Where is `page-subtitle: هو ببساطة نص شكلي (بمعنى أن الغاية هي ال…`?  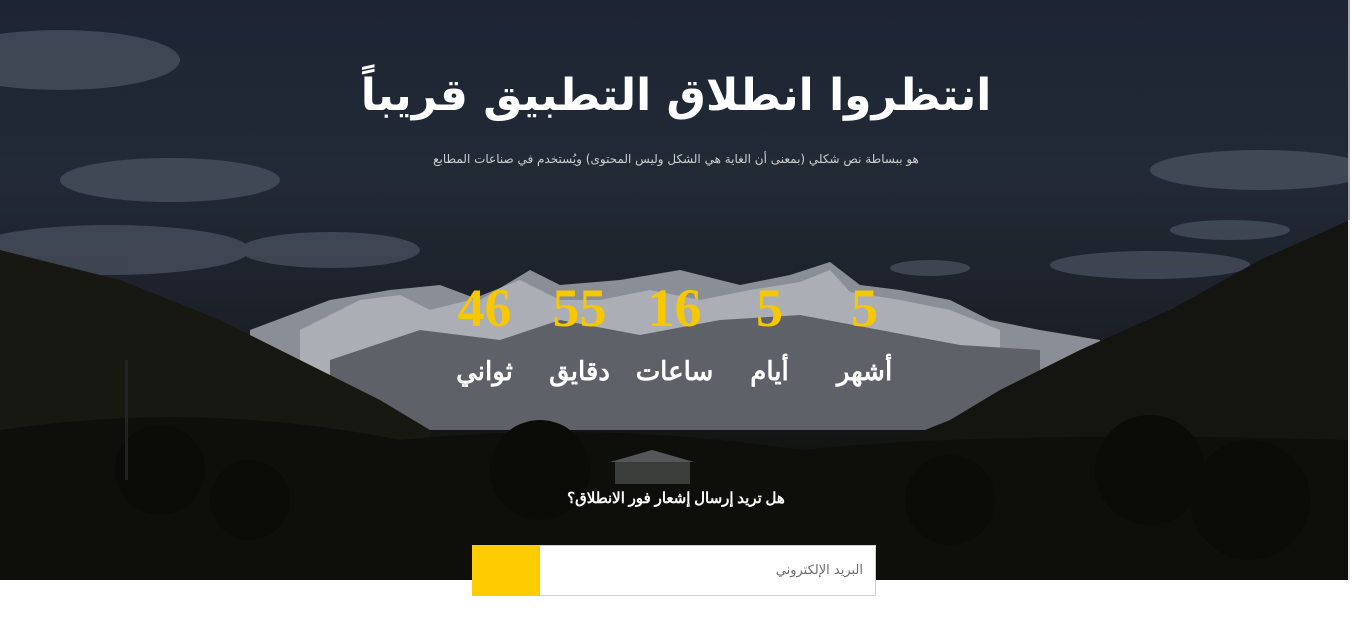
page-subtitle: هو ببساطة نص شكلي (بمعنى أن الغاية هي ال… is located at coordinates (676, 159).